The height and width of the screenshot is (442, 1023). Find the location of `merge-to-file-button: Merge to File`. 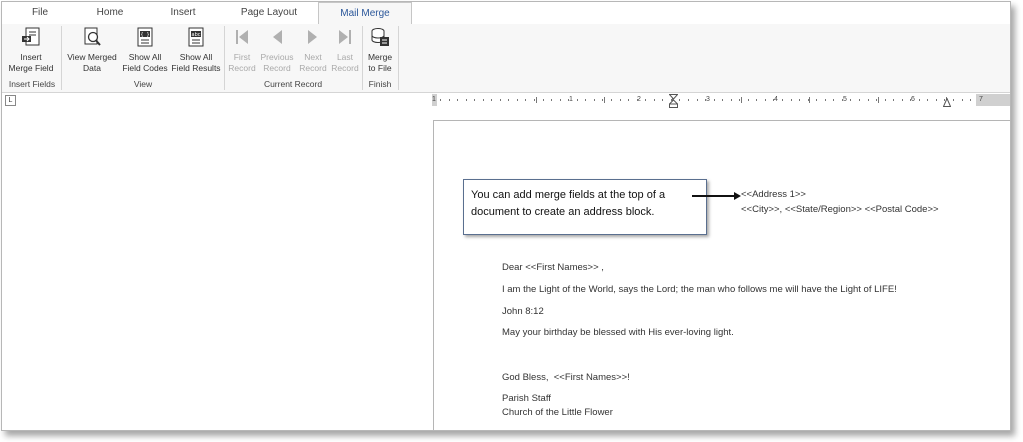

merge-to-file-button: Merge to File is located at coordinates (380, 50).